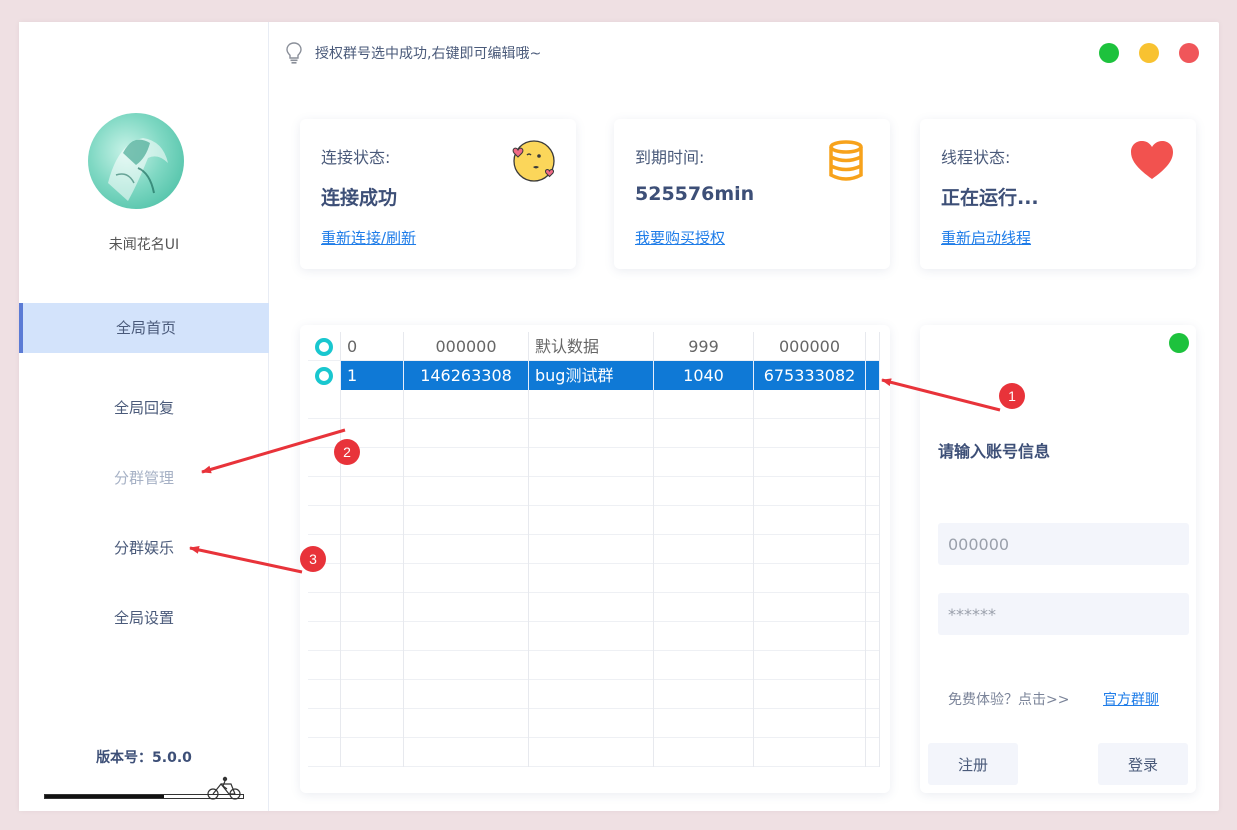  I want to click on tip-bar: 授权群号选中成功,右键即可编辑哦~, so click(413, 53).